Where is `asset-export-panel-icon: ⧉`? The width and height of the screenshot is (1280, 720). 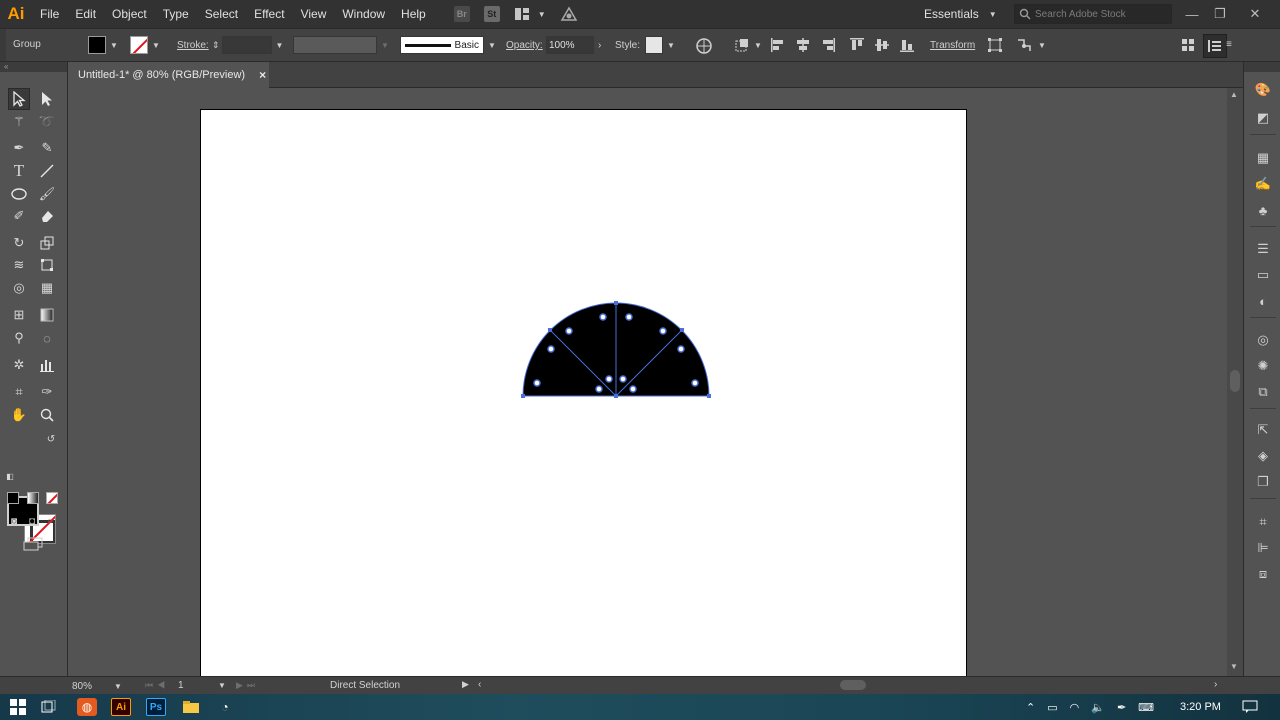 asset-export-panel-icon: ⧉ is located at coordinates (1263, 392).